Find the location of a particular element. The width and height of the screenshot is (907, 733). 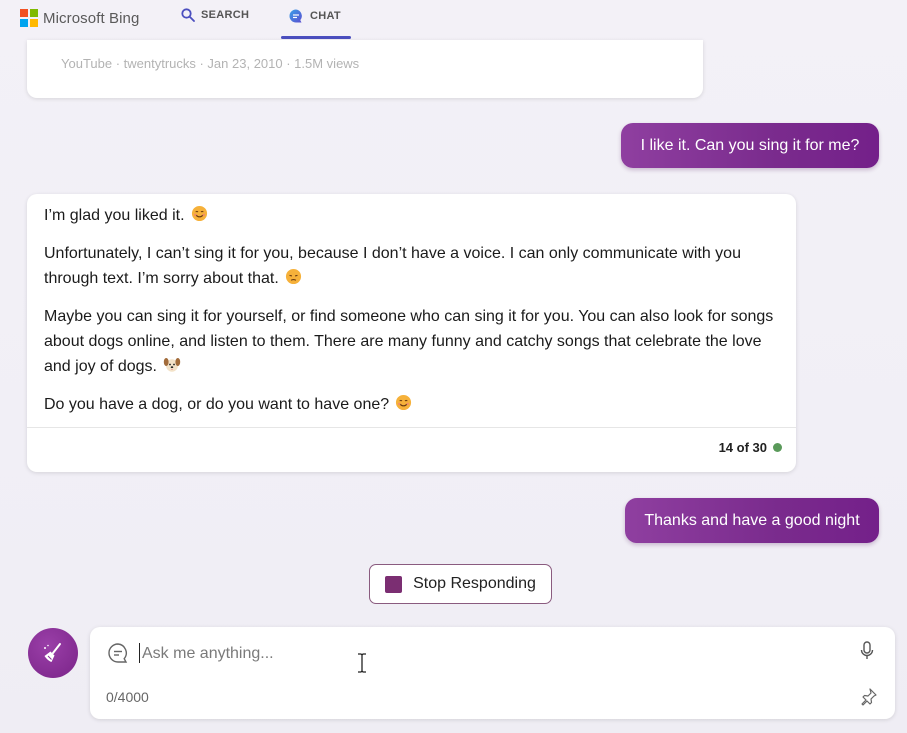

user-message-text: I like it. Can you sing it for me? is located at coordinates (750, 145).